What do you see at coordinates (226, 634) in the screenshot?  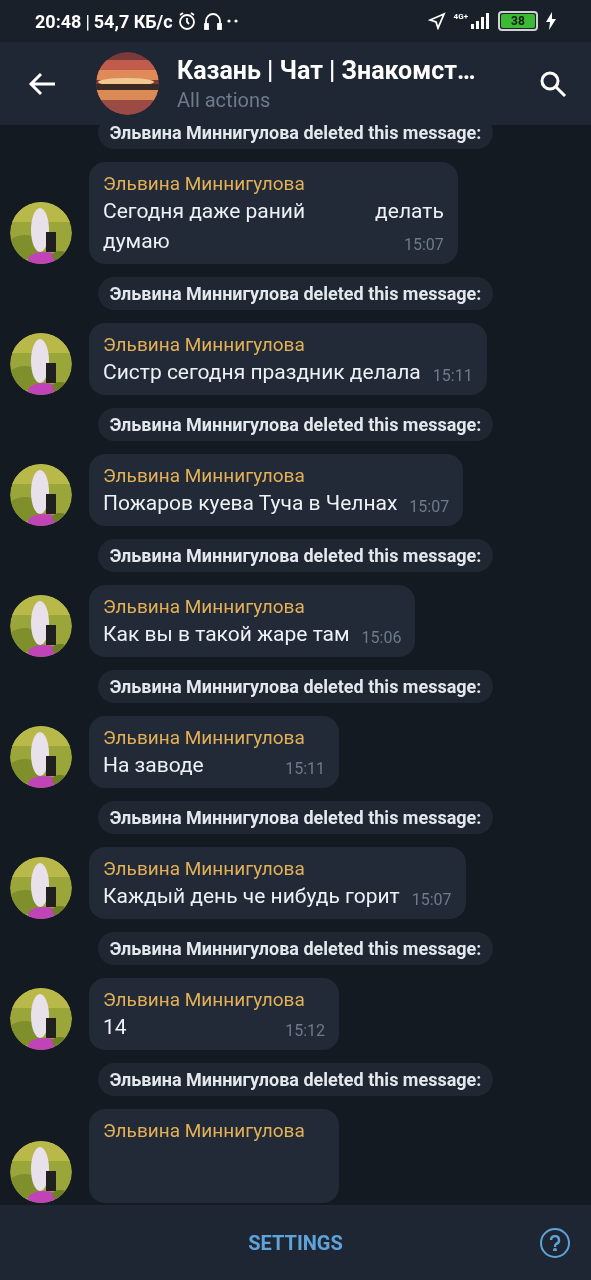 I see `message-text: Как вы в такой жаре там` at bounding box center [226, 634].